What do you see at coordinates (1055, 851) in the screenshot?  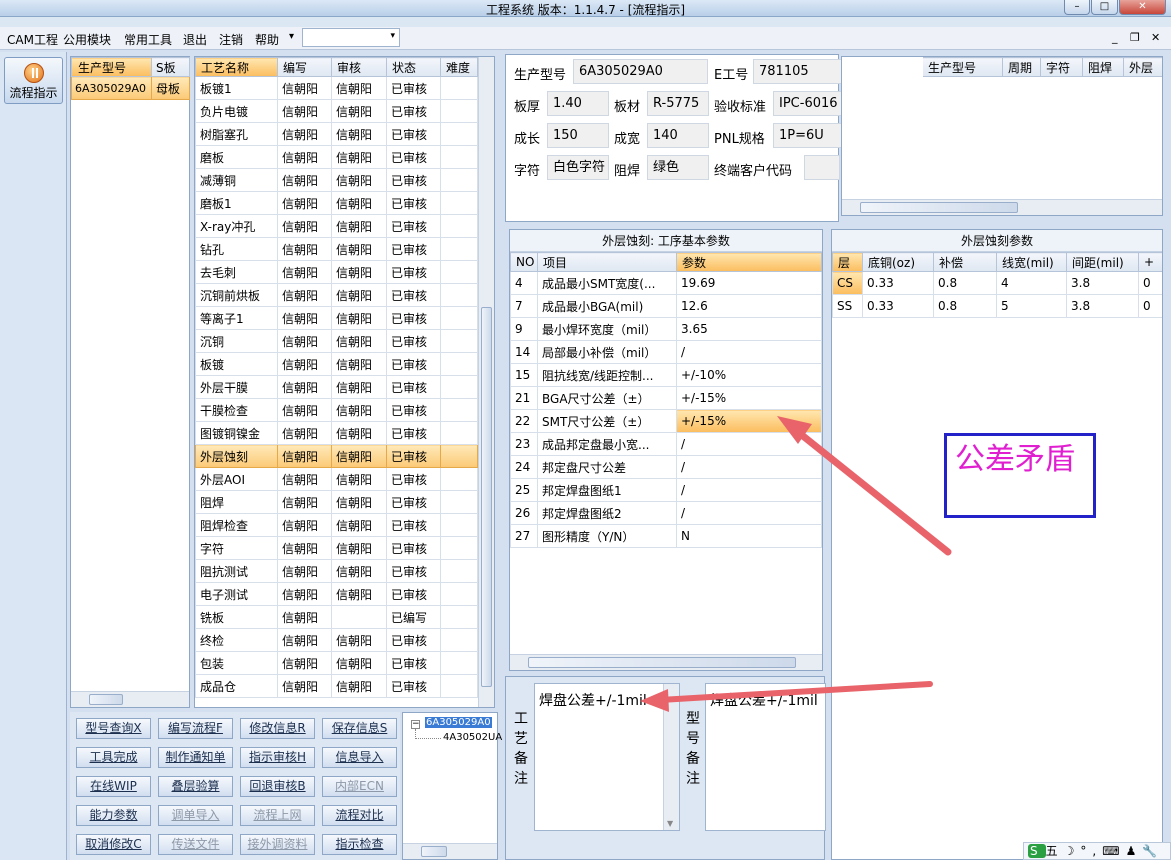 I see `tray-icon-1: 五` at bounding box center [1055, 851].